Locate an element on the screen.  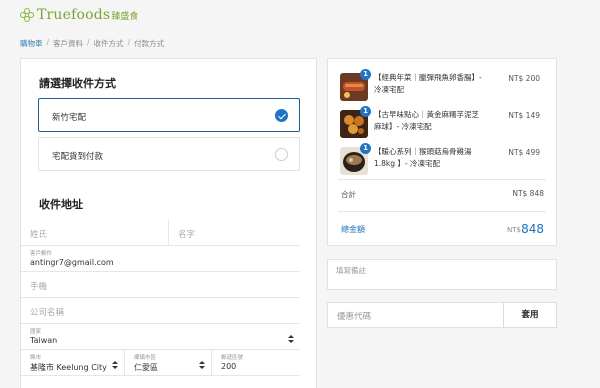
city-select: 縣市 基隆市 Keelung City is located at coordinates (73, 363).